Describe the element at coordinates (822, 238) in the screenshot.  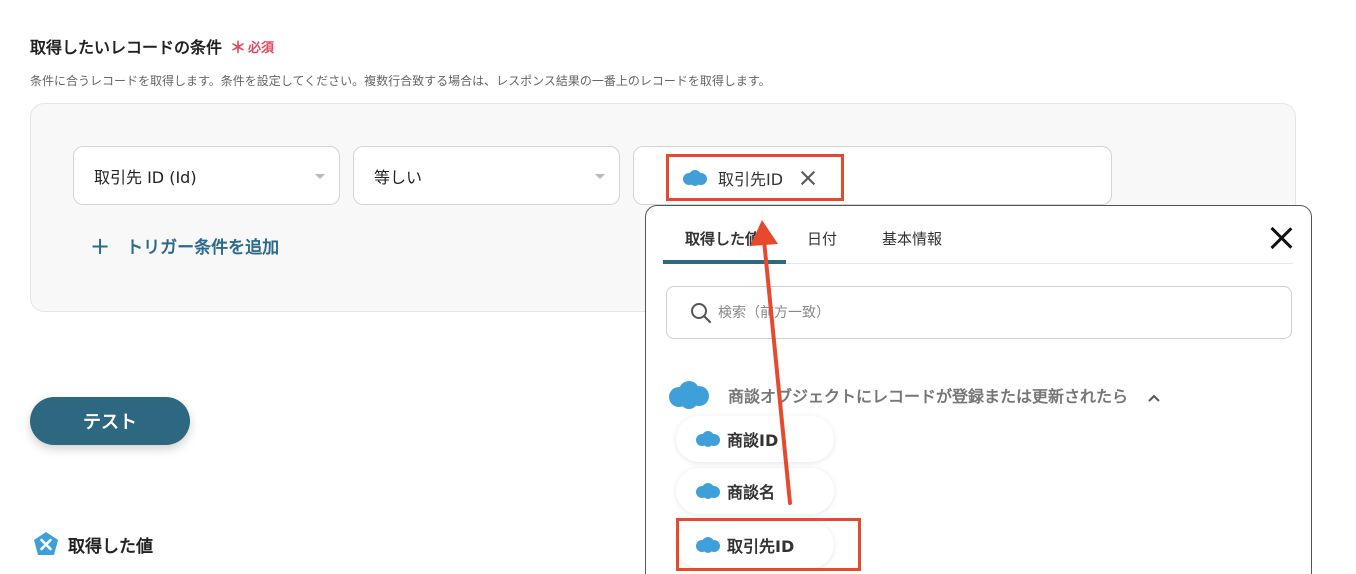
I see `tab-date: 日付` at that location.